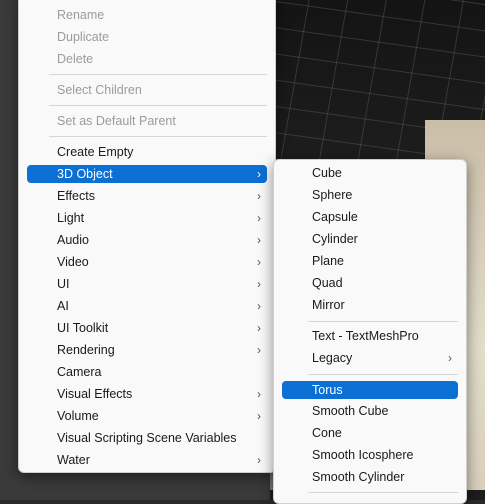  I want to click on menu-item-camera: Camera, so click(147, 372).